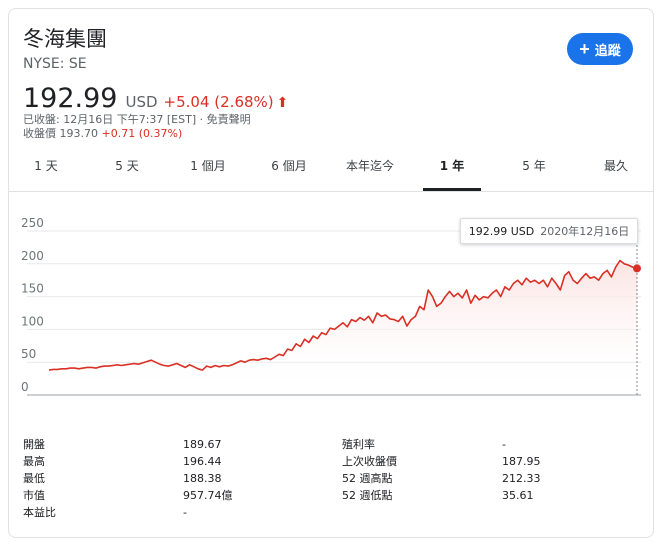  What do you see at coordinates (32, 289) in the screenshot?
I see `y-tick-label: 150` at bounding box center [32, 289].